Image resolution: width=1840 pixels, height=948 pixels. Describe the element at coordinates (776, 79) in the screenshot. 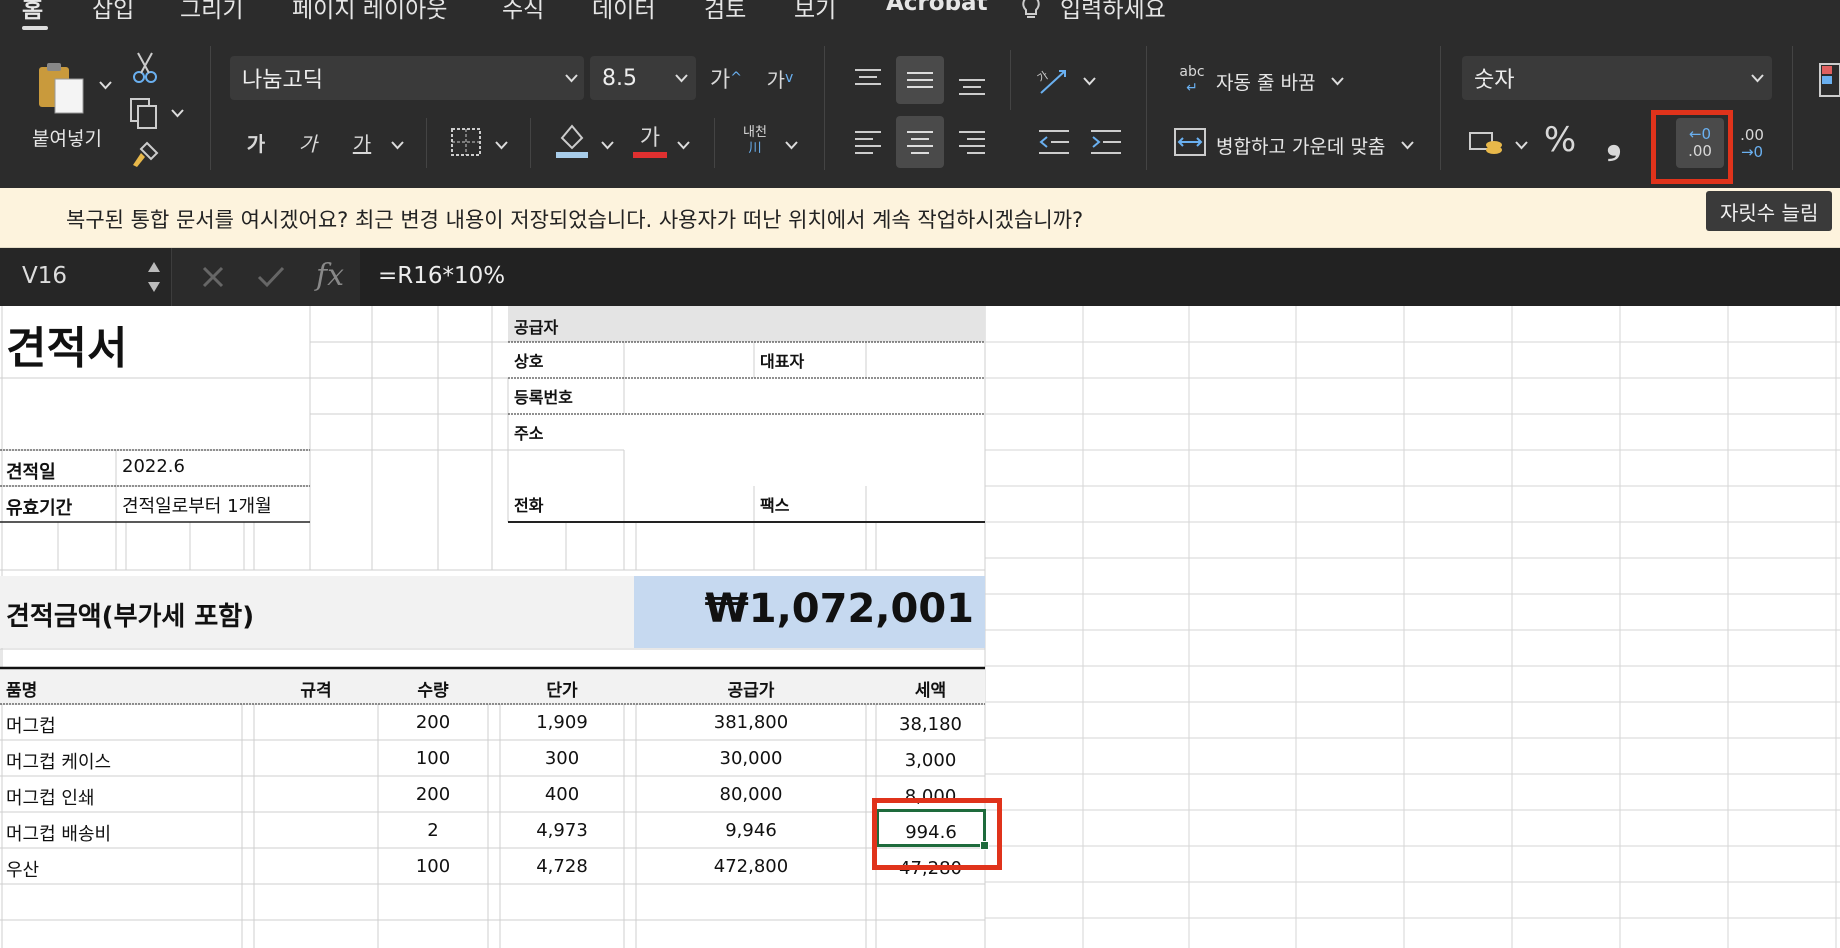

I see `shrink-font-glyph: 가` at that location.